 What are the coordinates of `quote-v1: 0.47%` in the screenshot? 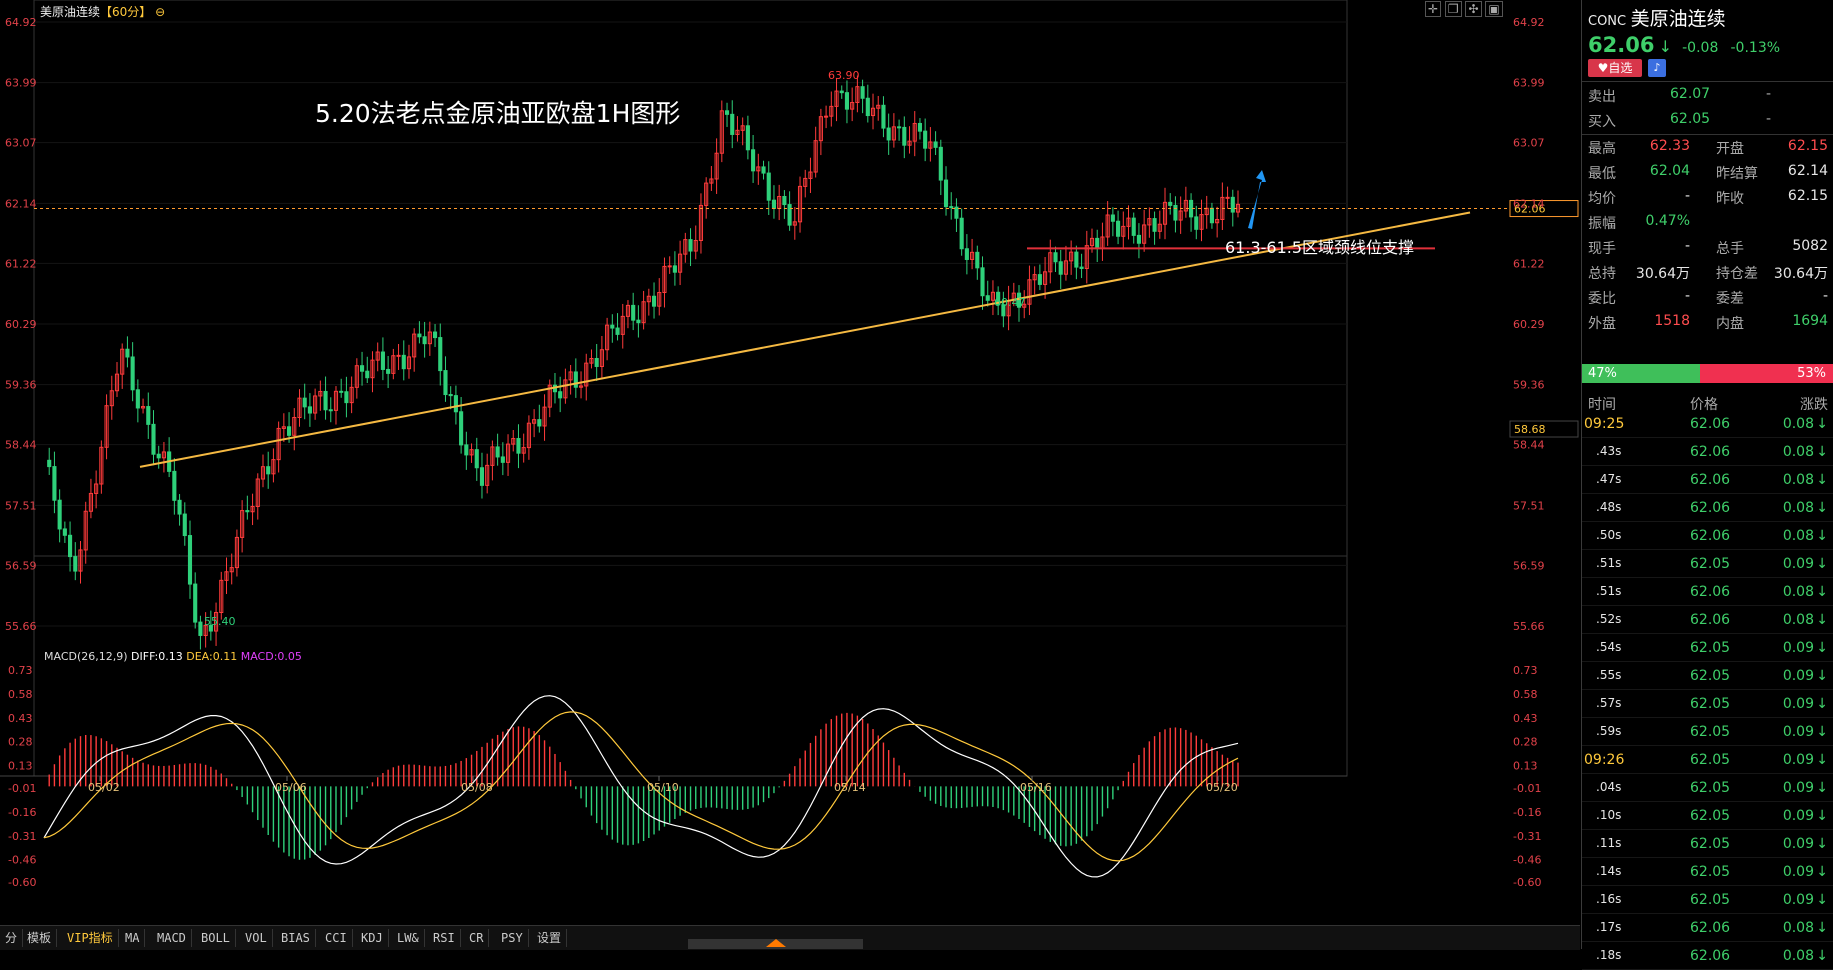 It's located at (1667, 221).